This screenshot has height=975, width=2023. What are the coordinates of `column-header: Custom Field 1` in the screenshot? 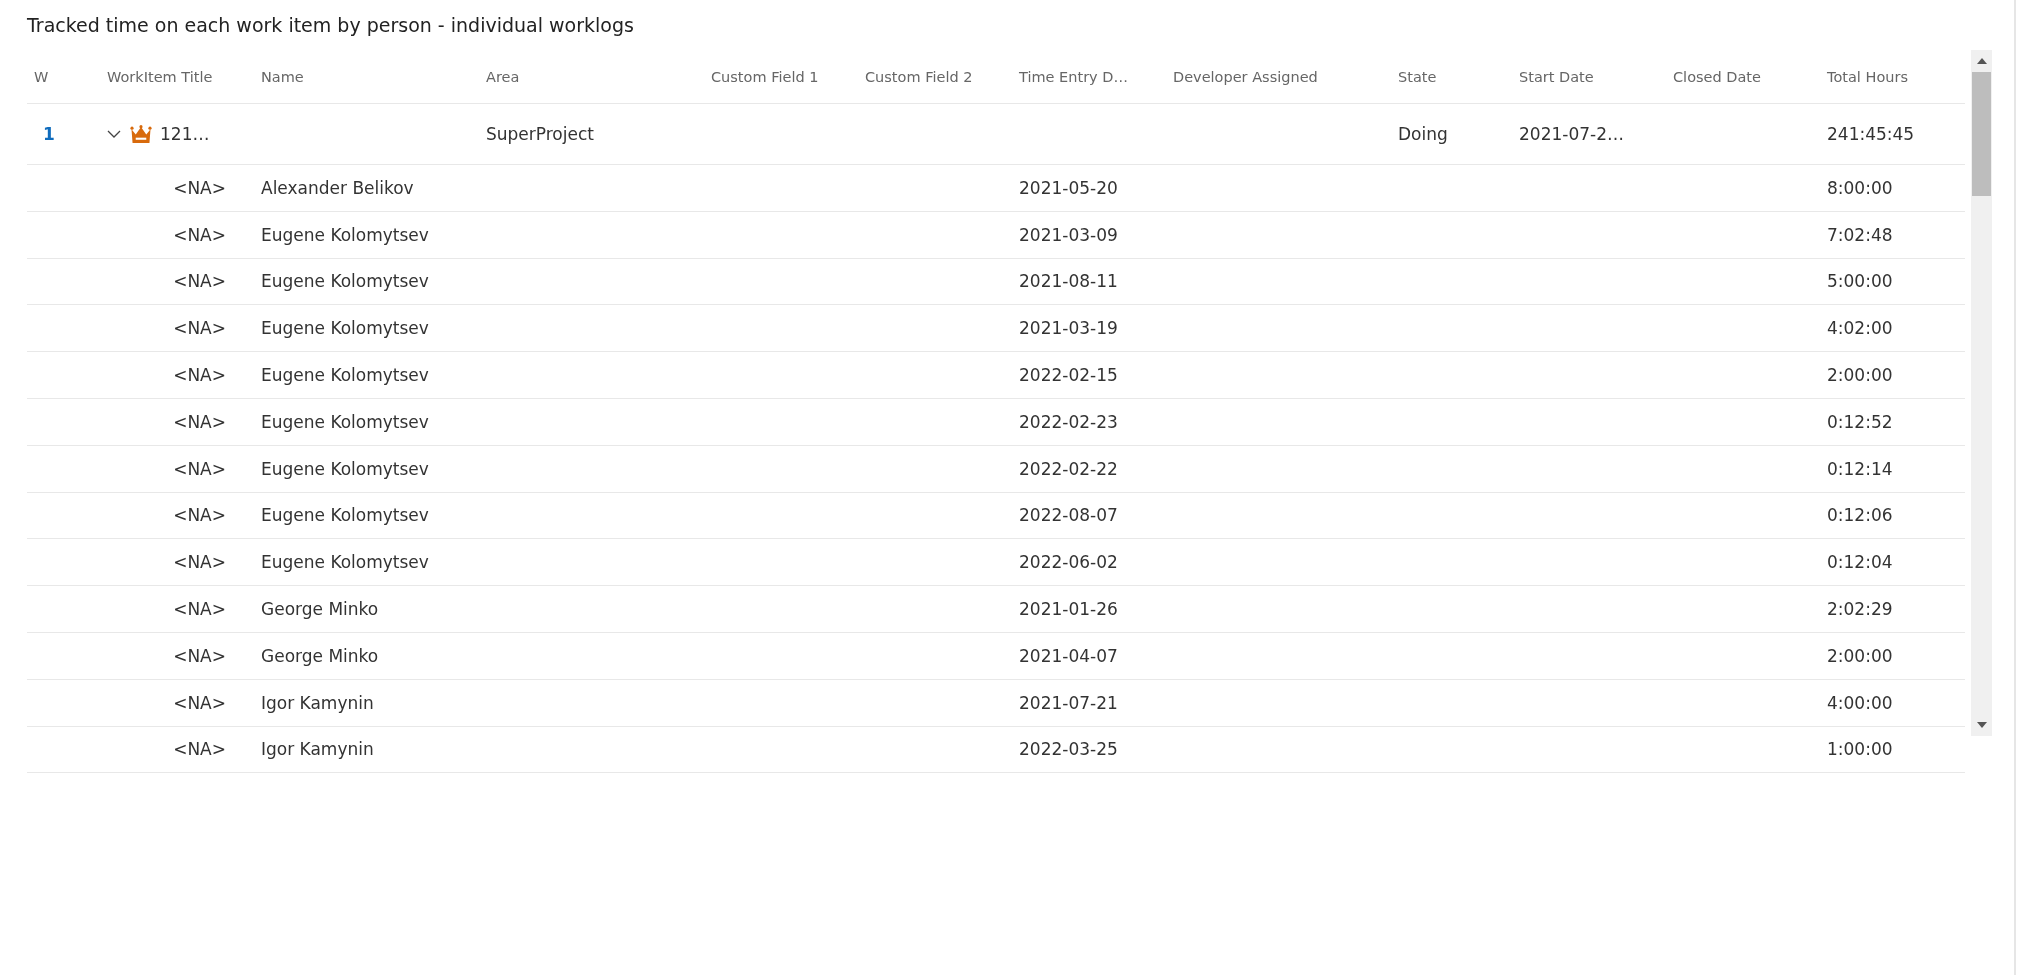 It's located at (761, 76).